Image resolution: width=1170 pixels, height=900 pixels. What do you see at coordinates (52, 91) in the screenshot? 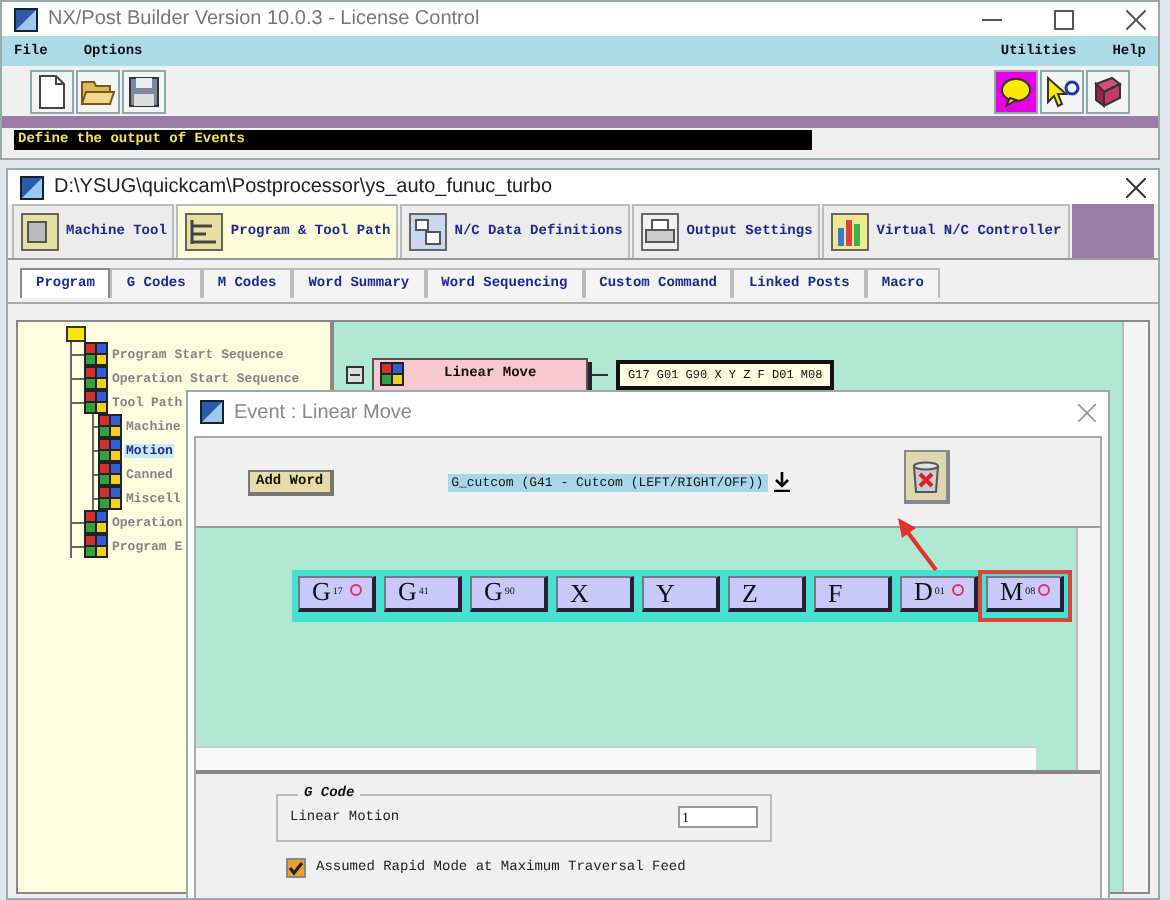
I see `new-file-icon` at bounding box center [52, 91].